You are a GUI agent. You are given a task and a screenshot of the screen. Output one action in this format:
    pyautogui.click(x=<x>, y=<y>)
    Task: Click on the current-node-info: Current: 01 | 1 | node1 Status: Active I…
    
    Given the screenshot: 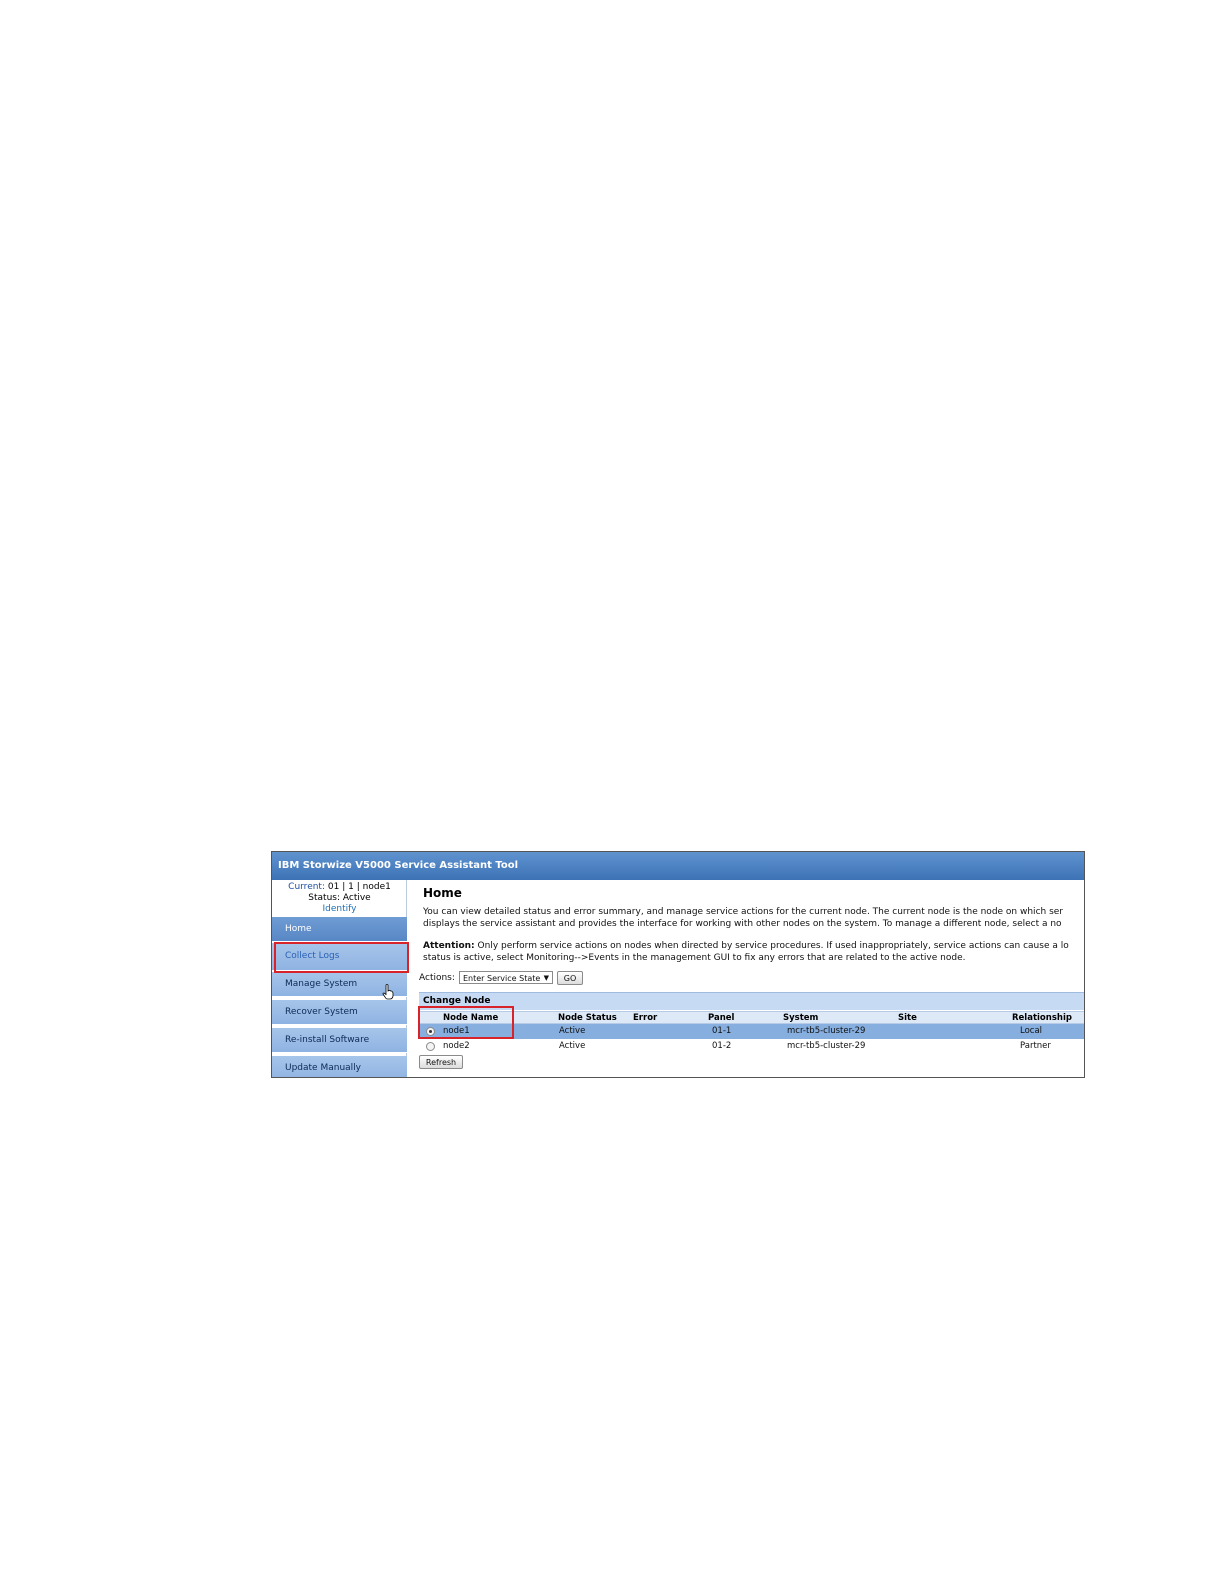 What is the action you would take?
    pyautogui.click(x=339, y=898)
    